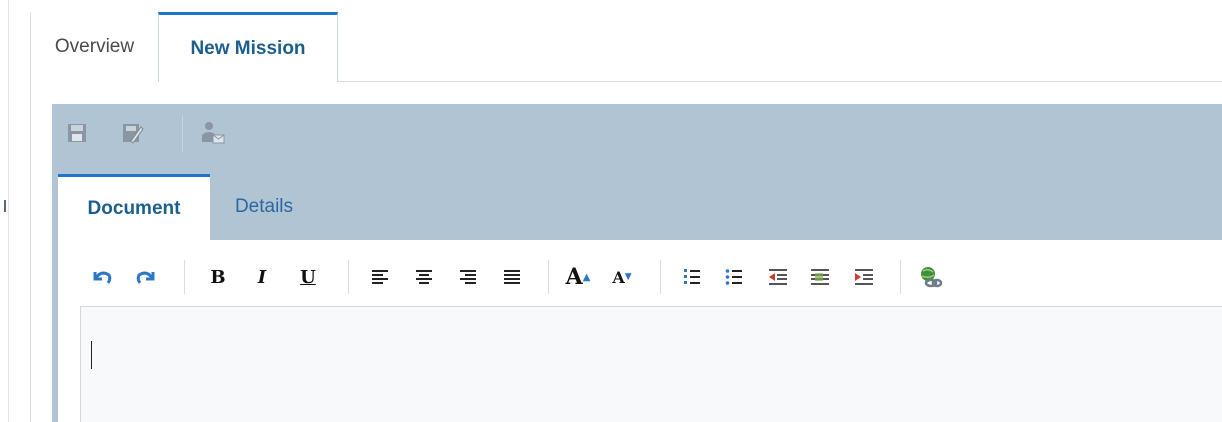  I want to click on indent-icon, so click(864, 277).